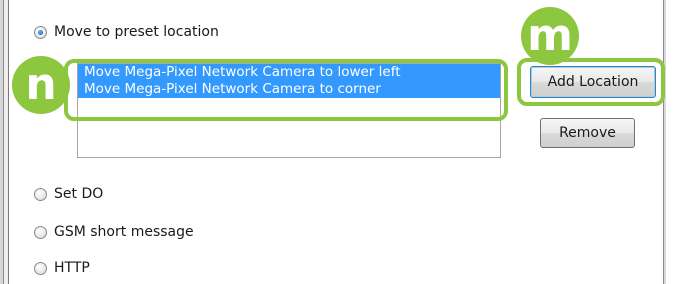 The width and height of the screenshot is (683, 284). I want to click on radio-label-gsm: GSM short message, so click(124, 232).